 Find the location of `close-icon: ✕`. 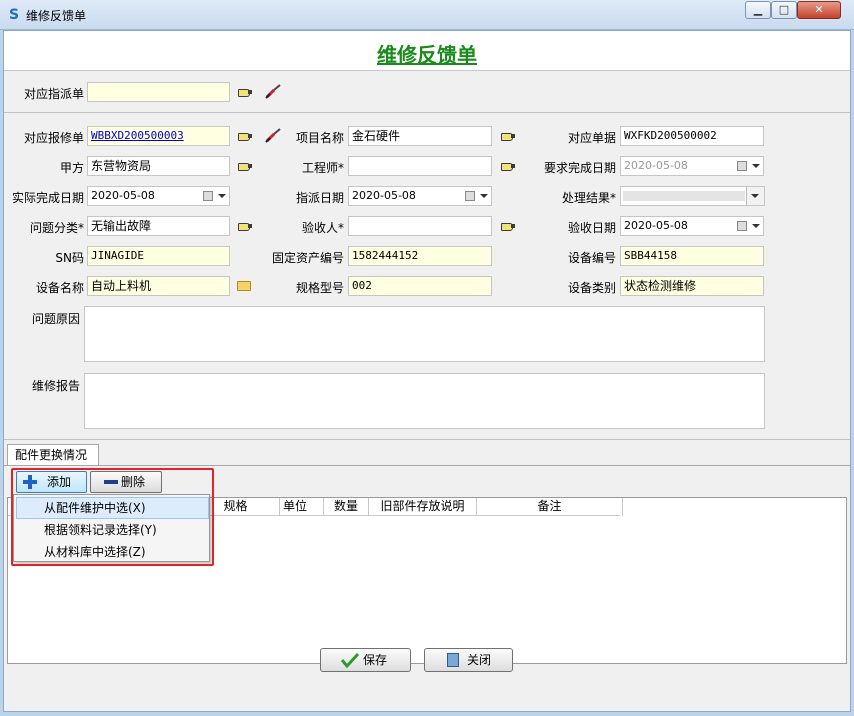

close-icon: ✕ is located at coordinates (819, 9).